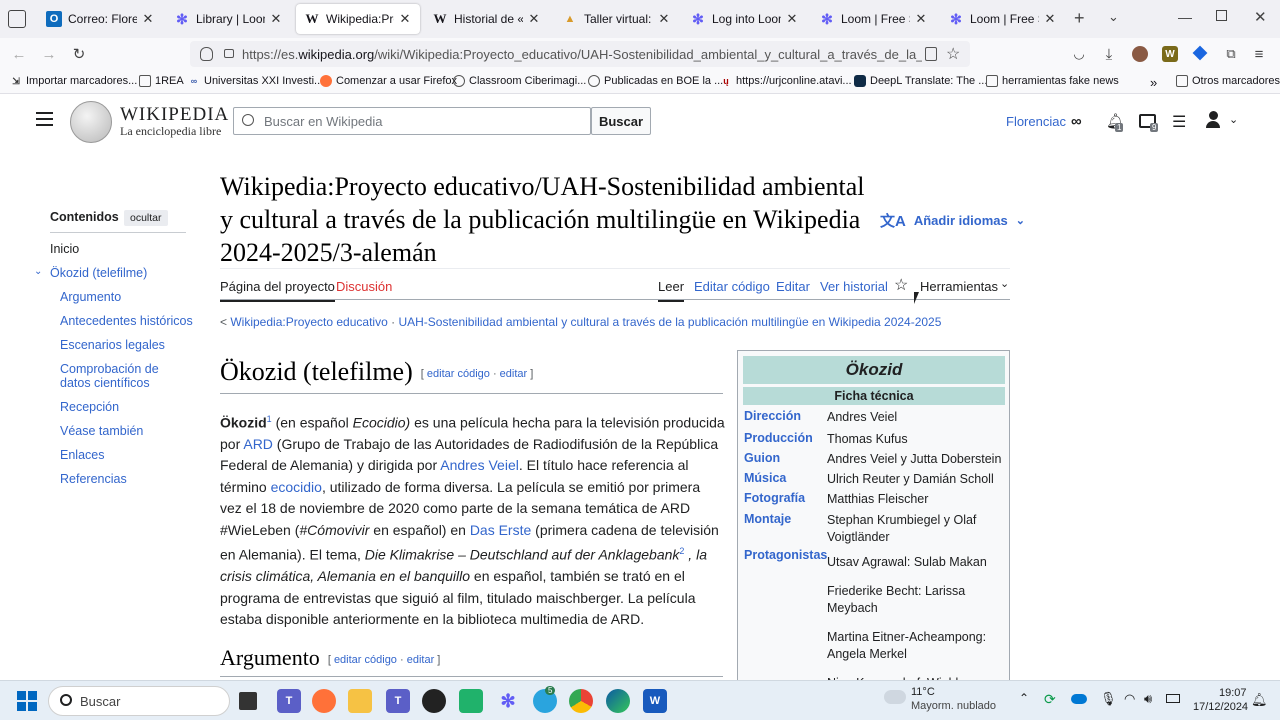 Image resolution: width=1280 pixels, height=720 pixels. Describe the element at coordinates (1173, 698) in the screenshot. I see `battery-icon` at that location.